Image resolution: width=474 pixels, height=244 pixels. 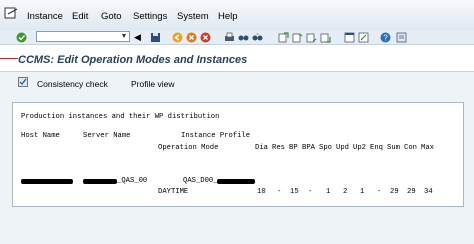 What do you see at coordinates (200, 181) in the screenshot?
I see `instance-profile-name: QAS_D00_` at bounding box center [200, 181].